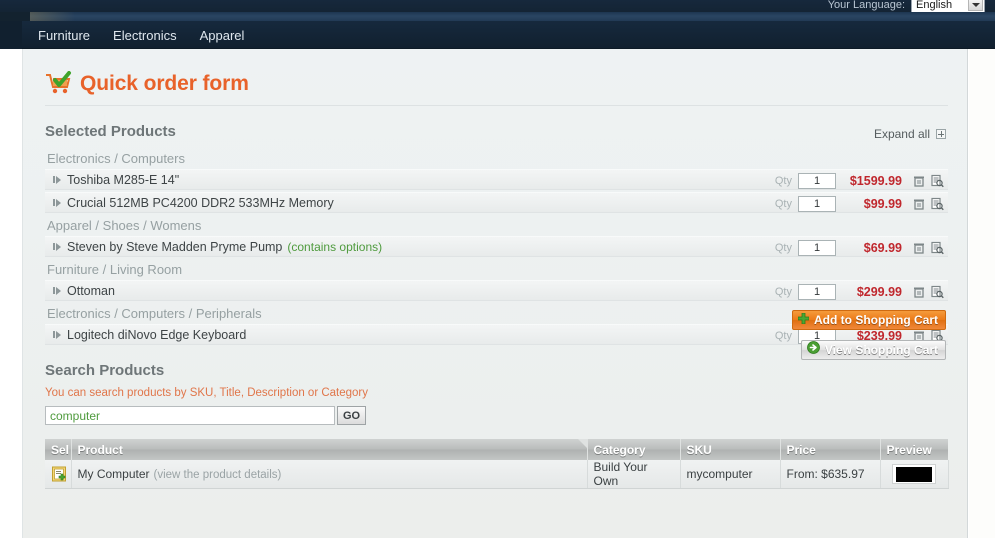  What do you see at coordinates (105, 370) in the screenshot?
I see `search-products-heading: Search Products` at bounding box center [105, 370].